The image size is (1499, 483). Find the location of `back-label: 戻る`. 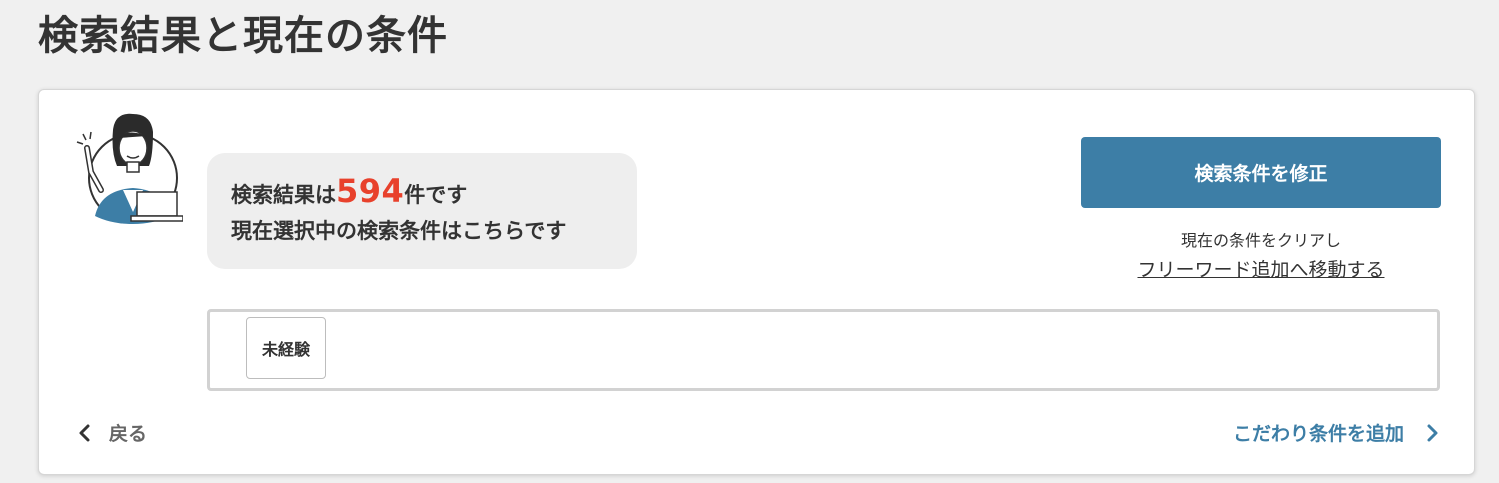

back-label: 戻る is located at coordinates (128, 434).